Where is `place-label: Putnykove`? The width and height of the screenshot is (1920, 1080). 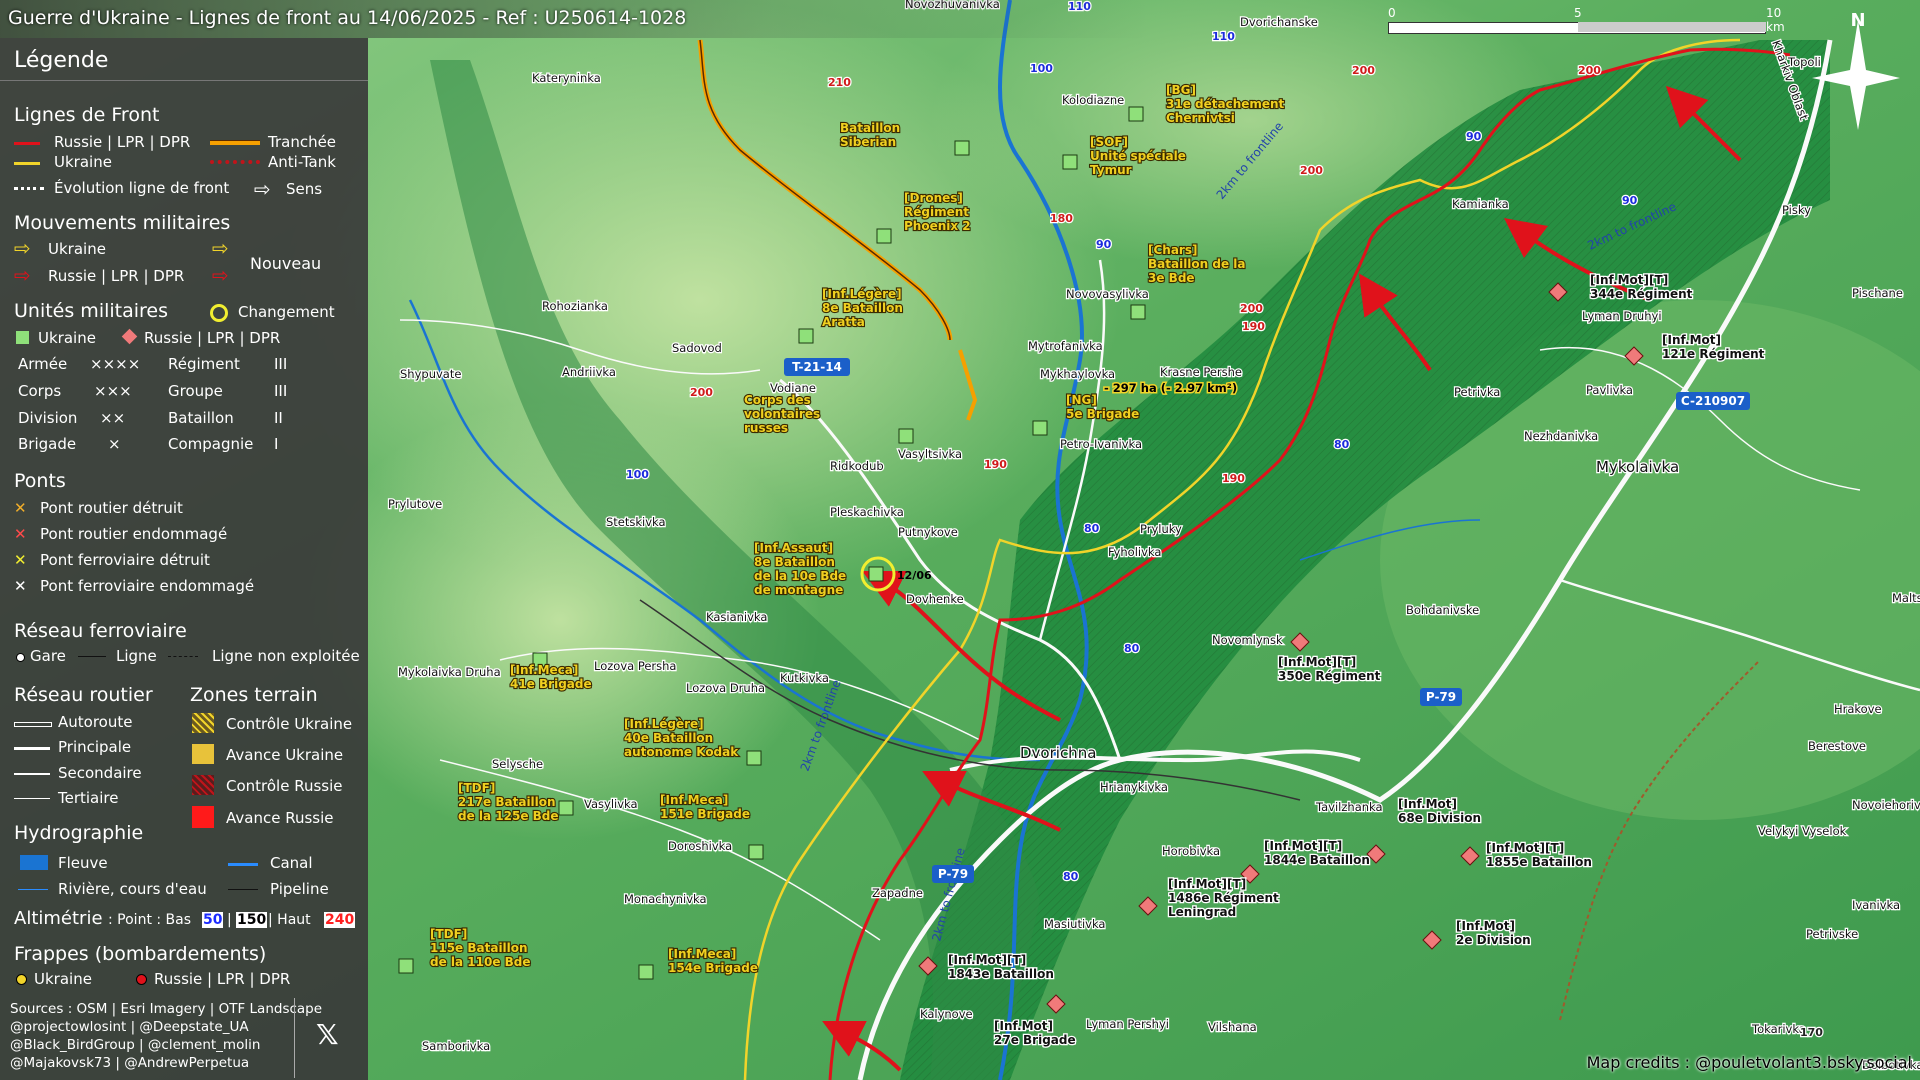 place-label: Putnykove is located at coordinates (928, 532).